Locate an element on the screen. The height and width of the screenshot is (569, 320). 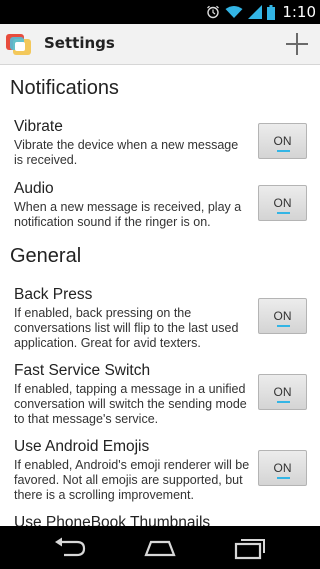
use-android-emojis-toggle: ON is located at coordinates (282, 468).